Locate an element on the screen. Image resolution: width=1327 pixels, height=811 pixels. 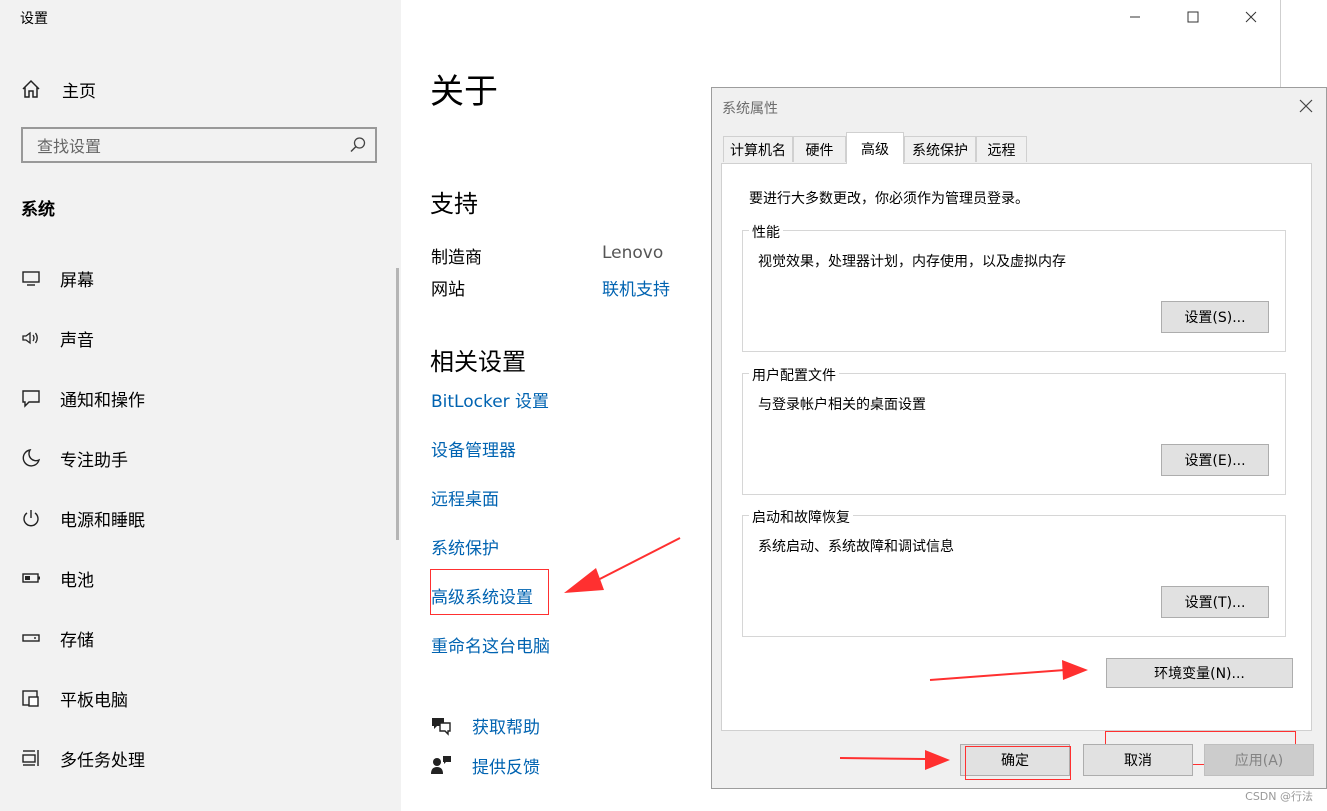
tab-advanced: 高级 is located at coordinates (875, 148).